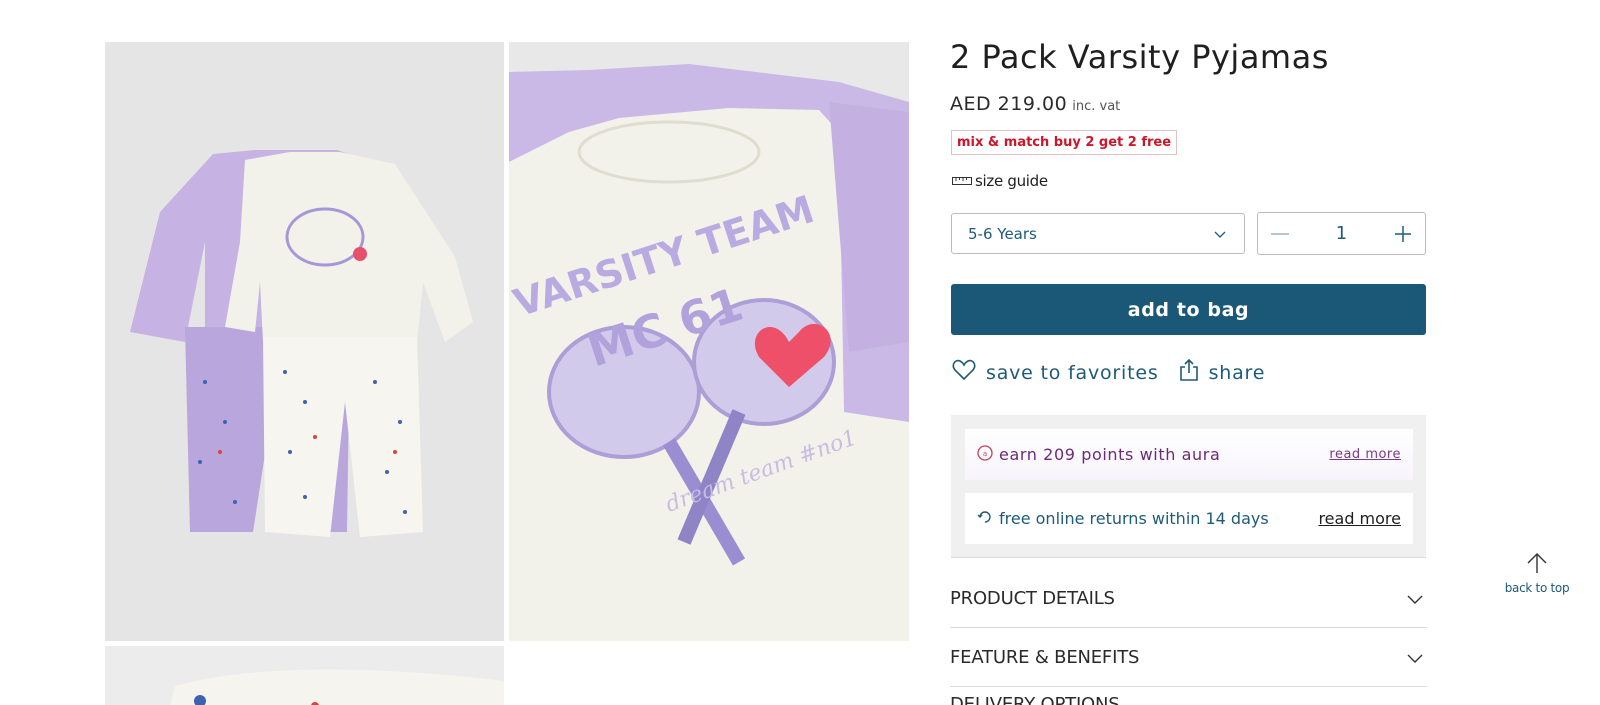 This screenshot has height=705, width=1600. Describe the element at coordinates (1035, 699) in the screenshot. I see `accordion-title: DELIVERY OPTIONS` at that location.